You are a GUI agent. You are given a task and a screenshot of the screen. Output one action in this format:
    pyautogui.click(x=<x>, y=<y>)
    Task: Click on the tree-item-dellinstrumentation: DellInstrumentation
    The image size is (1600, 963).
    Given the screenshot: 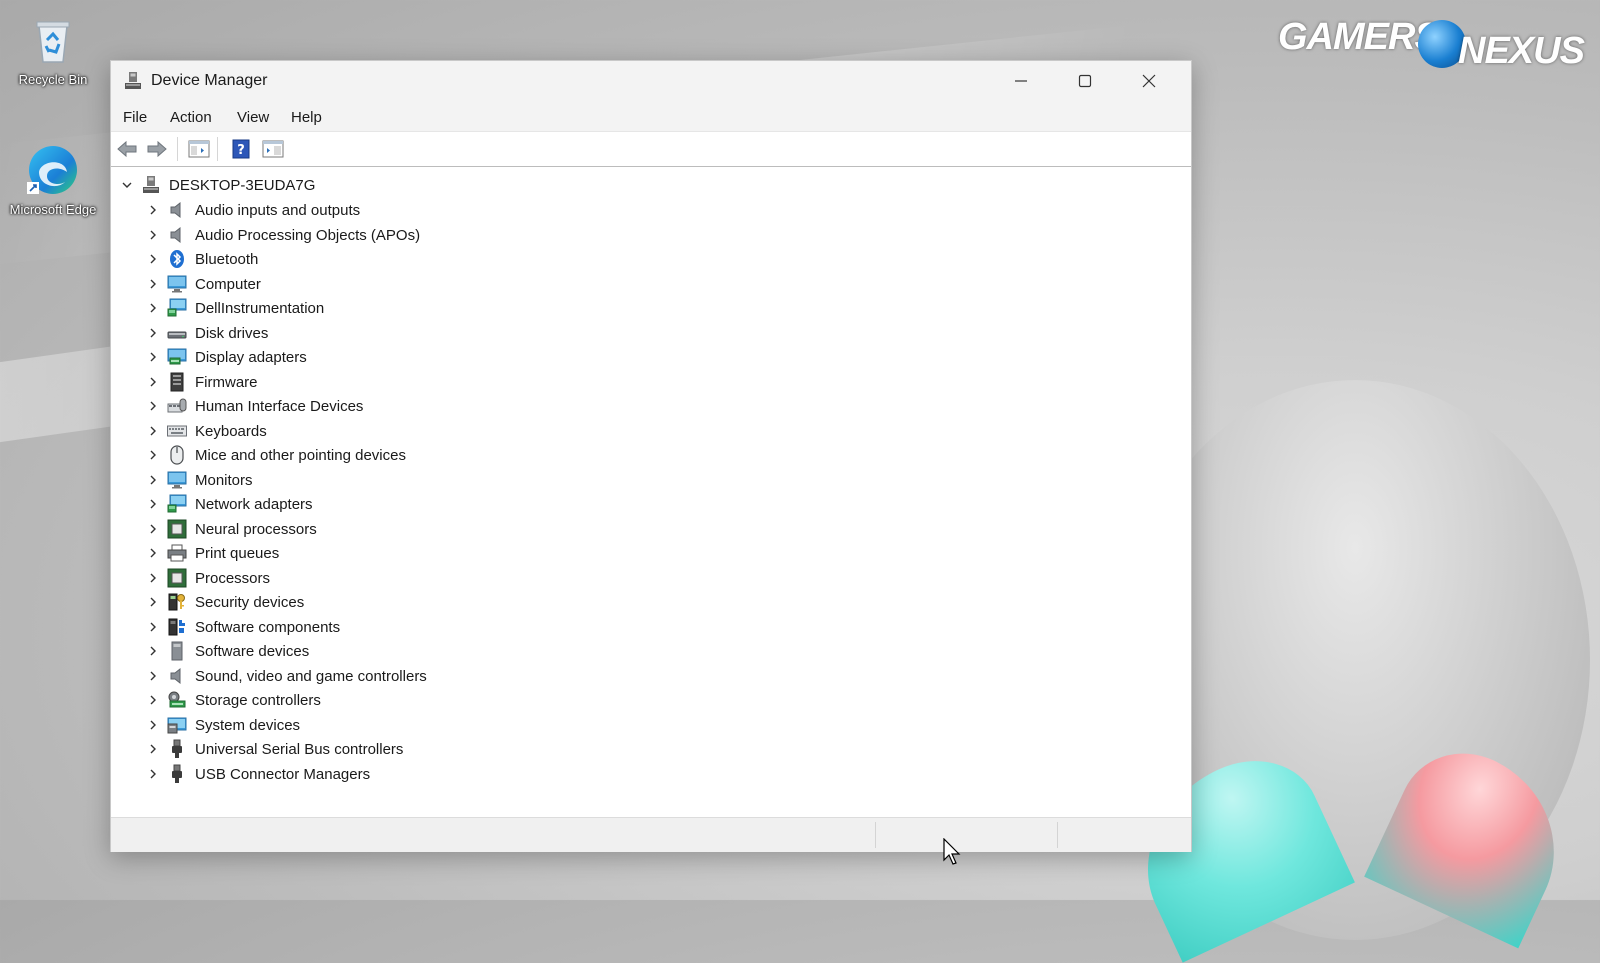 What is the action you would take?
    pyautogui.click(x=411, y=308)
    